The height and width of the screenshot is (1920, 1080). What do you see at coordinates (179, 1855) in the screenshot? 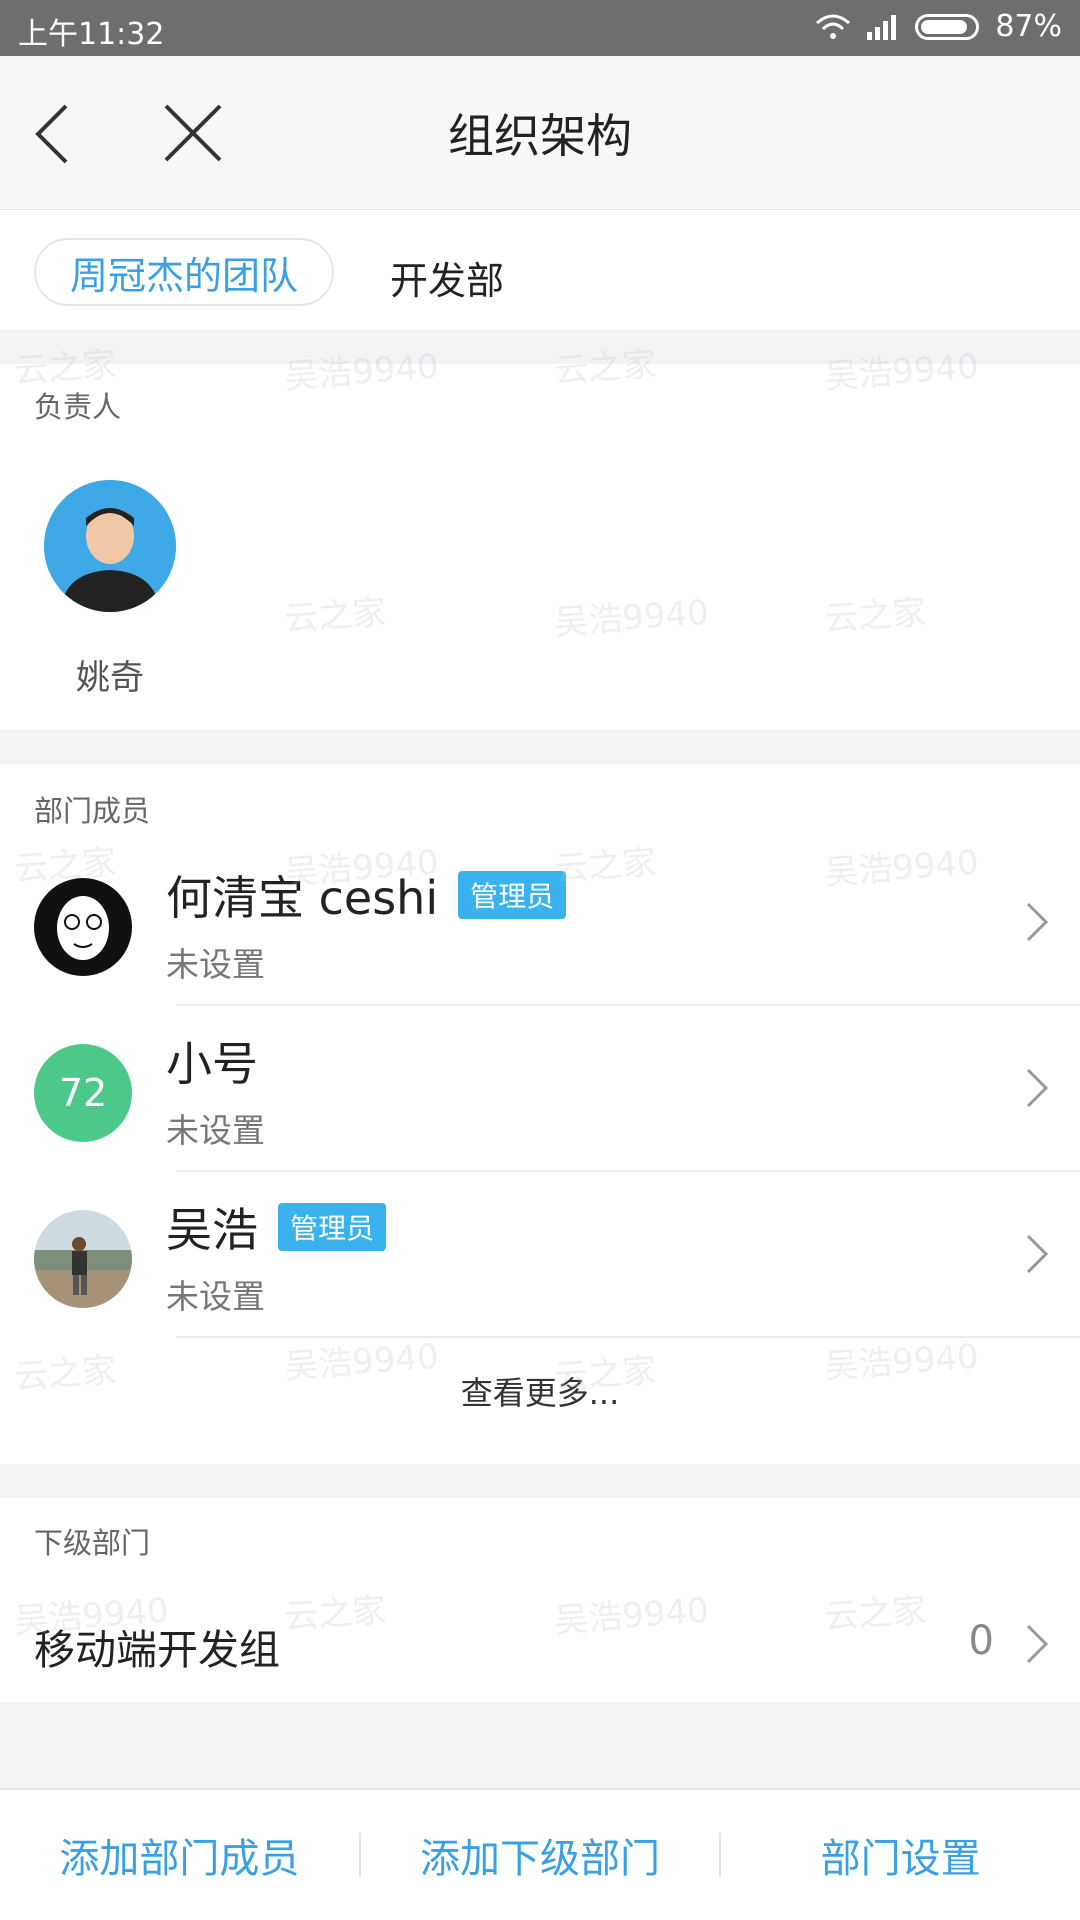
I see `add-member-button: 添加部门成员` at bounding box center [179, 1855].